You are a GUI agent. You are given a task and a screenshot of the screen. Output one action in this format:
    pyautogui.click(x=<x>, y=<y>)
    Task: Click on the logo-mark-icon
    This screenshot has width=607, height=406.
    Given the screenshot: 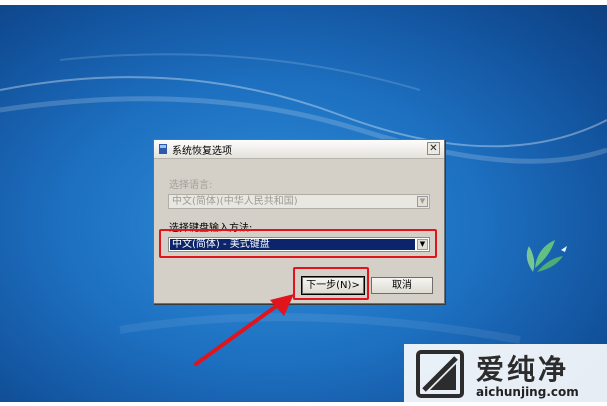 What is the action you would take?
    pyautogui.click(x=440, y=374)
    